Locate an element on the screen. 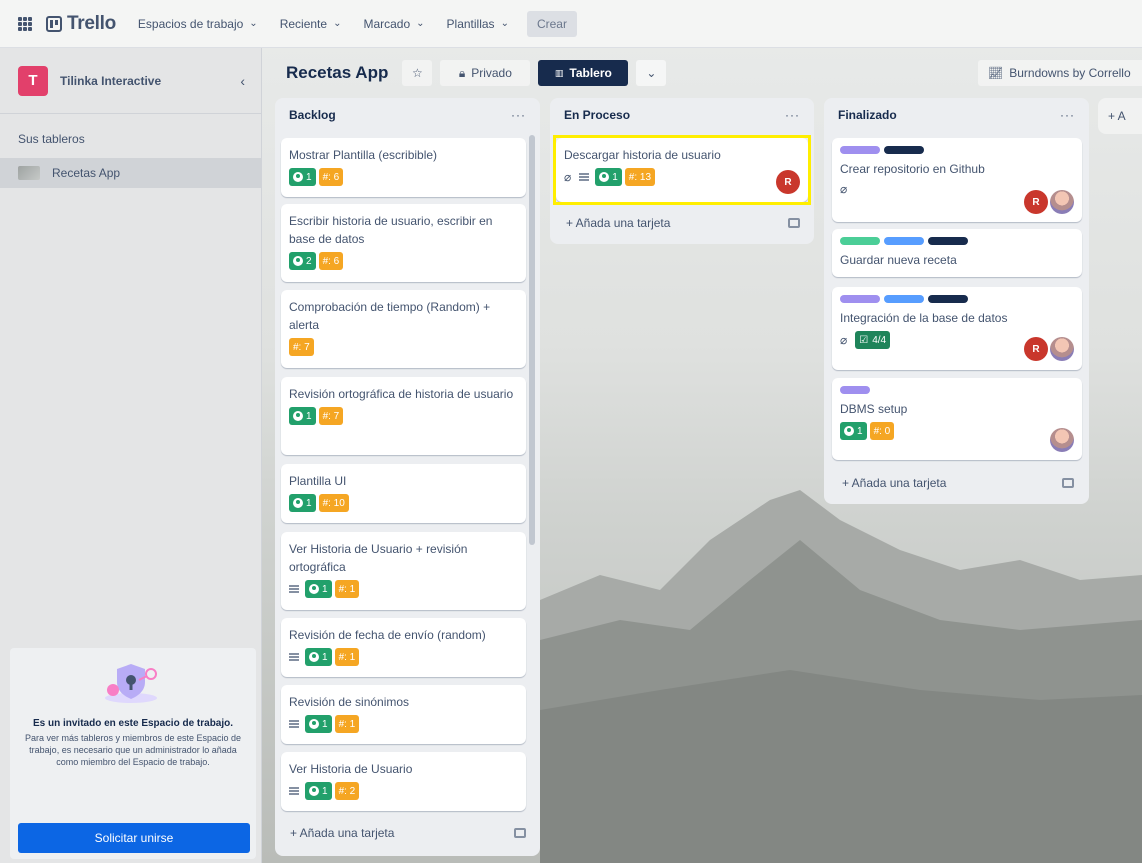 The image size is (1142, 863). estimate-badge: #: 0 is located at coordinates (882, 431).